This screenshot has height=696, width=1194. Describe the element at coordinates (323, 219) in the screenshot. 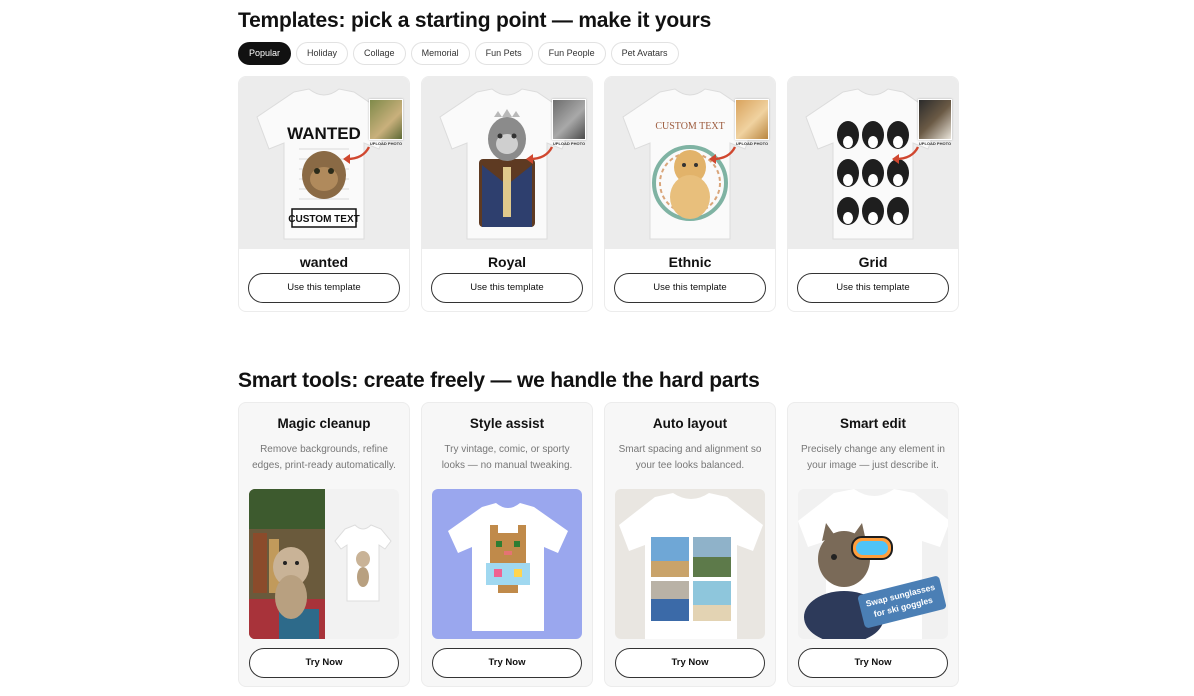

I see `custom-text: CUSTOM TEXT` at that location.